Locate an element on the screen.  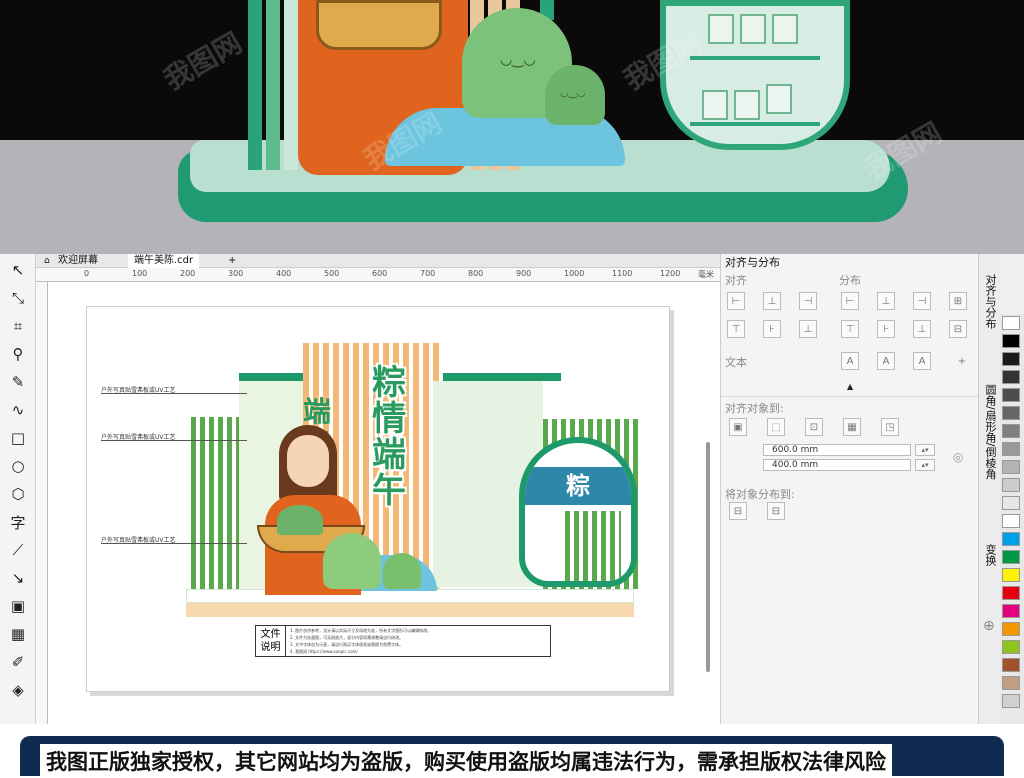
collapse-arrow-icon: ▲ is located at coordinates (850, 386).